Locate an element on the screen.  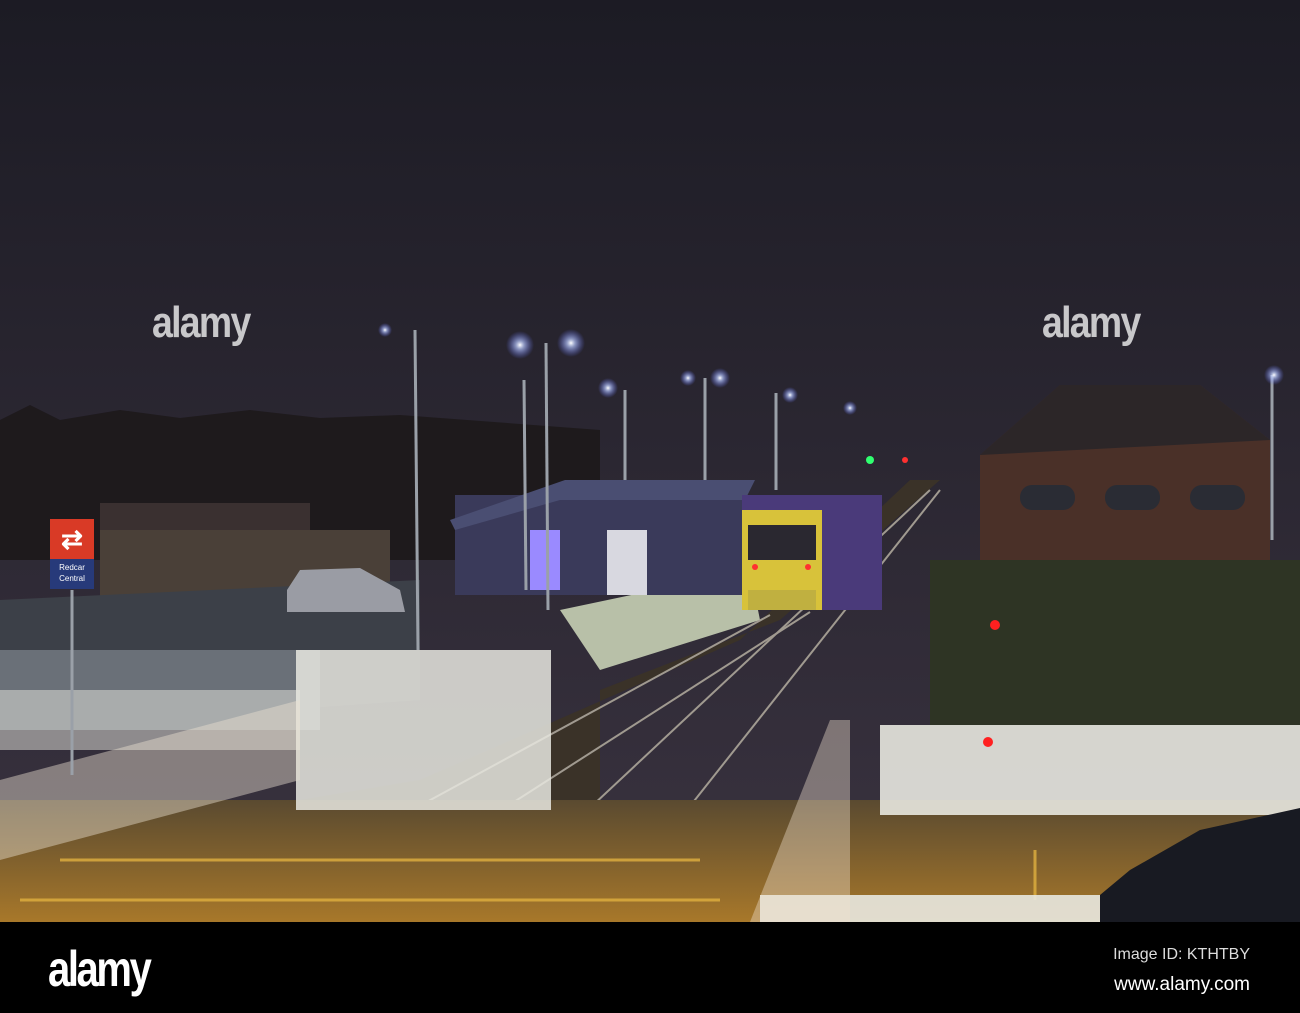
sign-line-1: Redcar is located at coordinates (72, 567).